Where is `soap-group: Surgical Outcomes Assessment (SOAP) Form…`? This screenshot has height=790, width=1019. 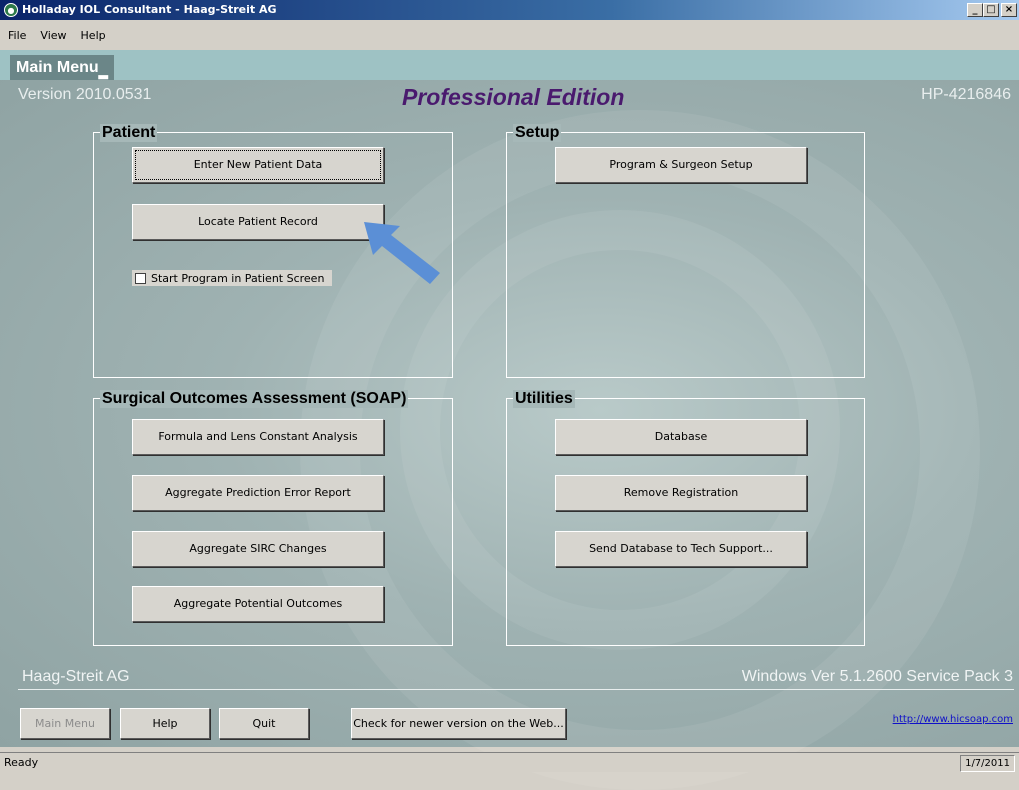
soap-group: Surgical Outcomes Assessment (SOAP) Form… is located at coordinates (273, 518).